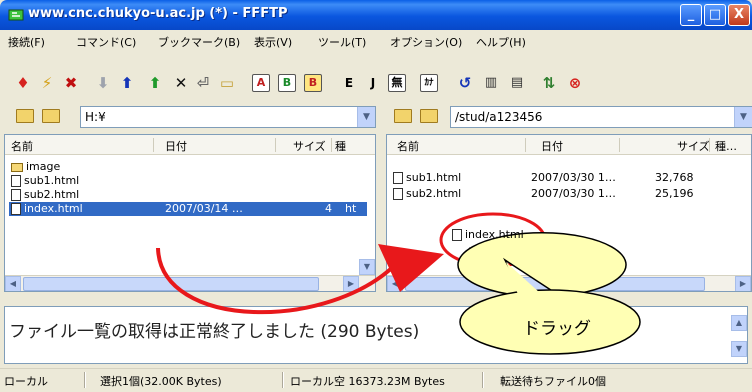 Image resolution: width=752 pixels, height=392 pixels. Describe the element at coordinates (457, 235) in the screenshot. I see `file-icon` at that location.